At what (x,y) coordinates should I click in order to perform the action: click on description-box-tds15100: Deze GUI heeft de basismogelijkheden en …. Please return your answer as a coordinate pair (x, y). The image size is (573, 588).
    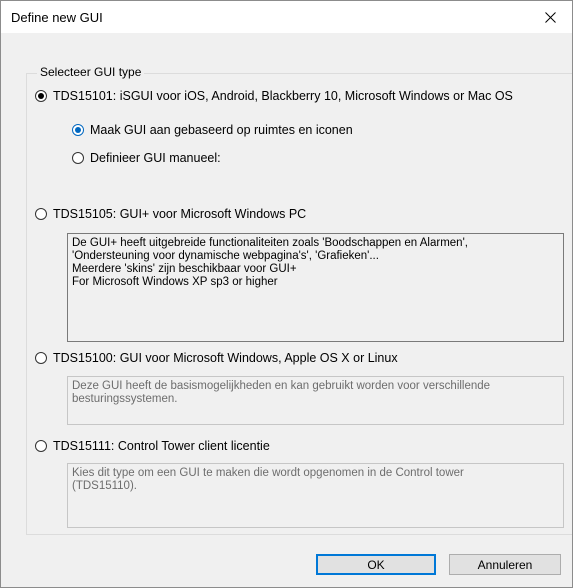
    Looking at the image, I should click on (315, 400).